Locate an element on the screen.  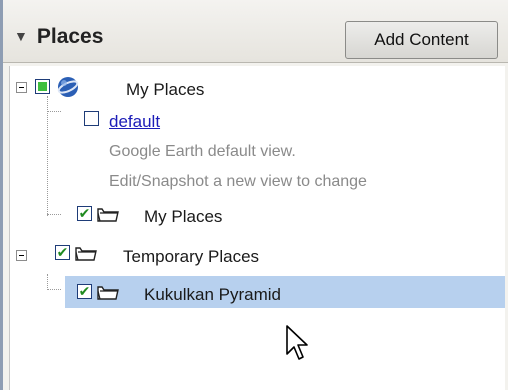
temporary-places-checkbox: ✔ is located at coordinates (62, 252).